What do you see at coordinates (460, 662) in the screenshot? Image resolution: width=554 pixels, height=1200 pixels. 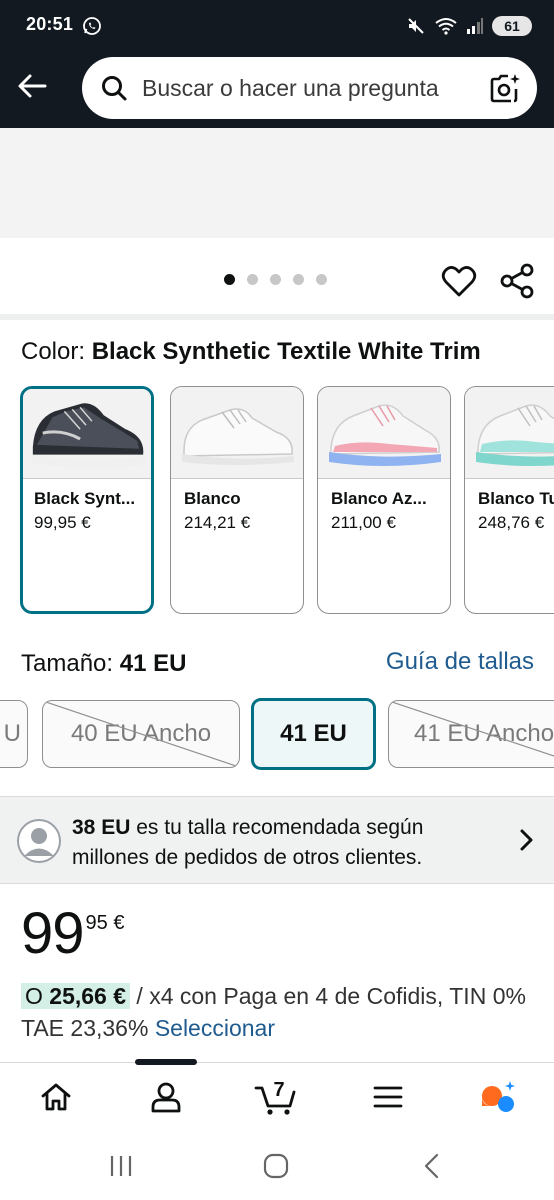 I see `size-guide-link: Guía de tallas` at bounding box center [460, 662].